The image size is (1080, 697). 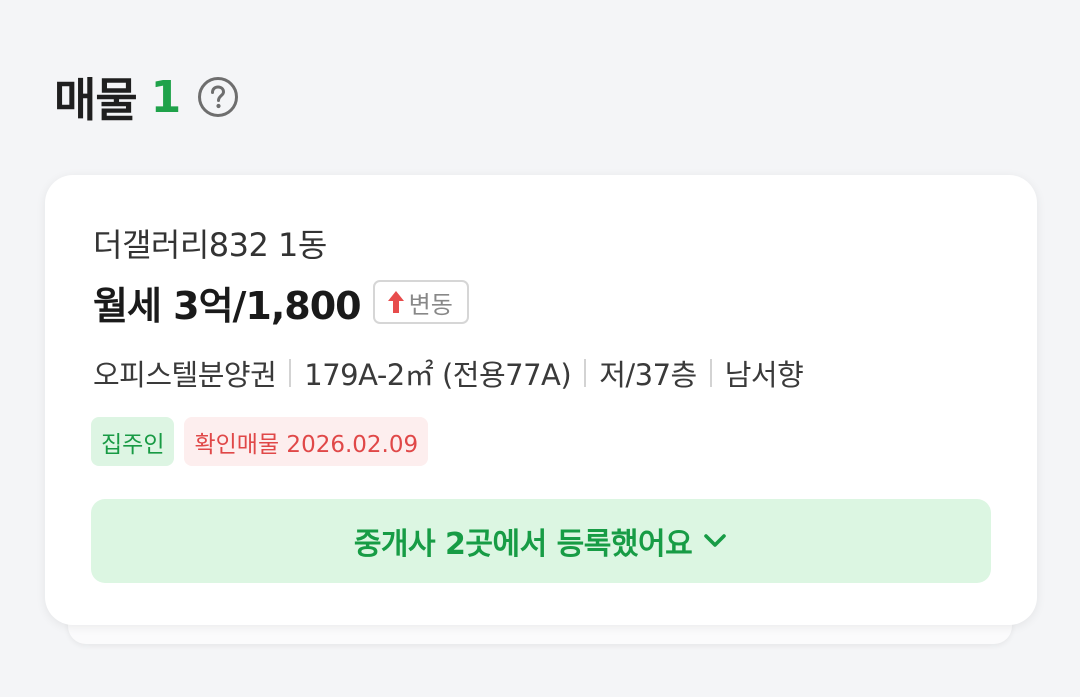 I want to click on chevron-down-icon, so click(x=715, y=541).